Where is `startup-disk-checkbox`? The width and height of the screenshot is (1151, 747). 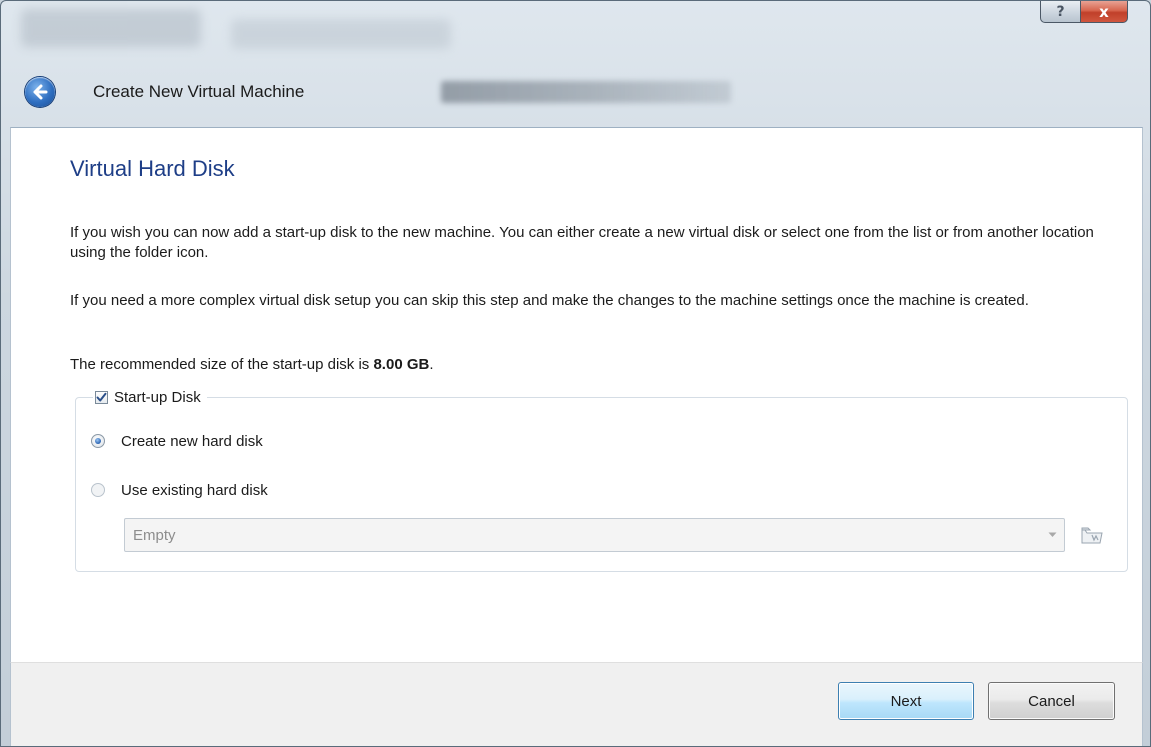 startup-disk-checkbox is located at coordinates (101, 397).